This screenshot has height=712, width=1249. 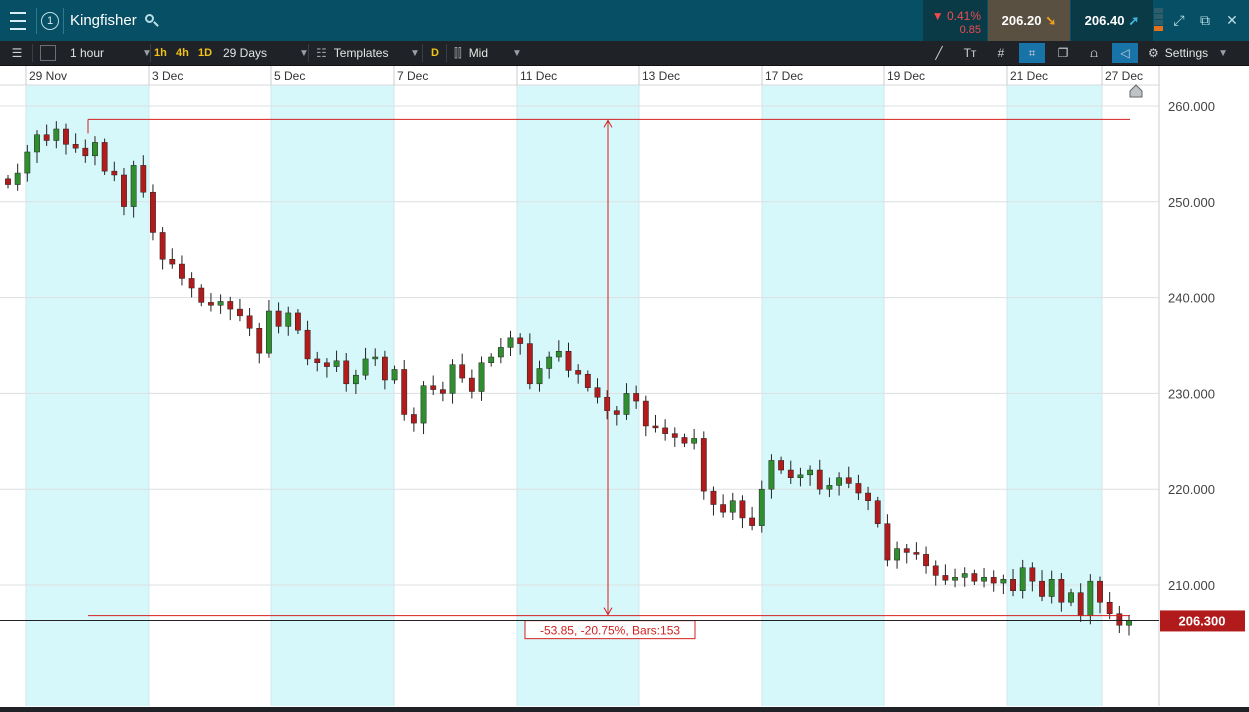 I want to click on chevron-down-icon: ▼, so click(x=517, y=53).